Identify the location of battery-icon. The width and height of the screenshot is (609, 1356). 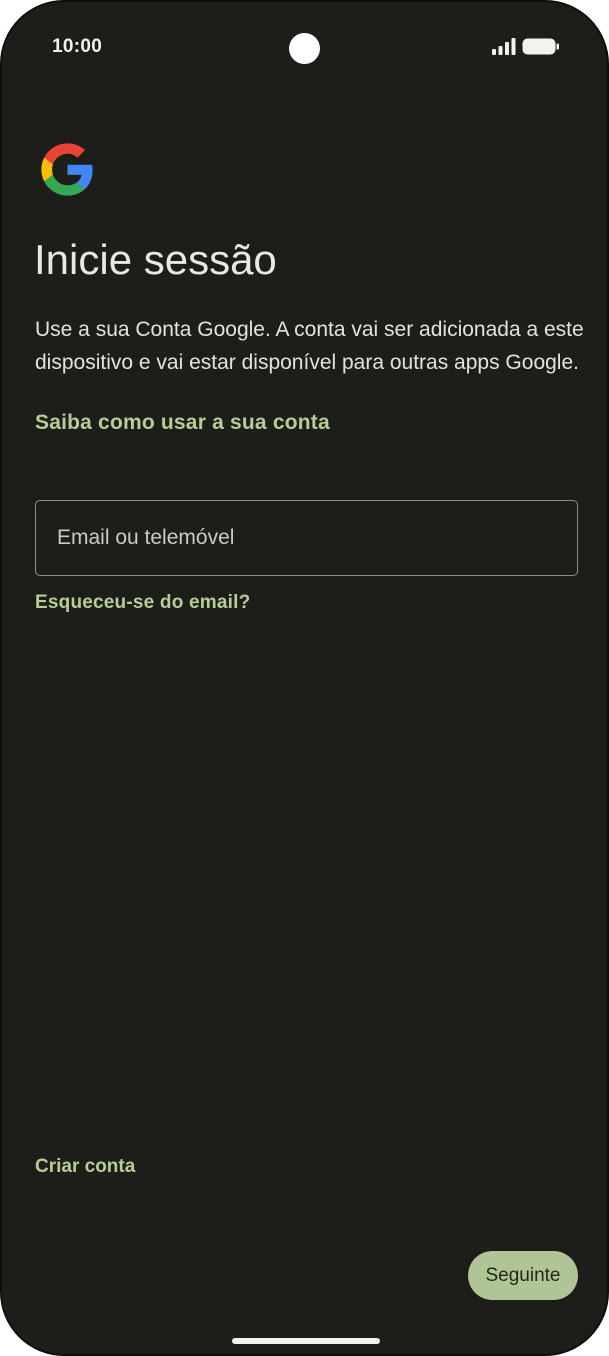
(540, 46).